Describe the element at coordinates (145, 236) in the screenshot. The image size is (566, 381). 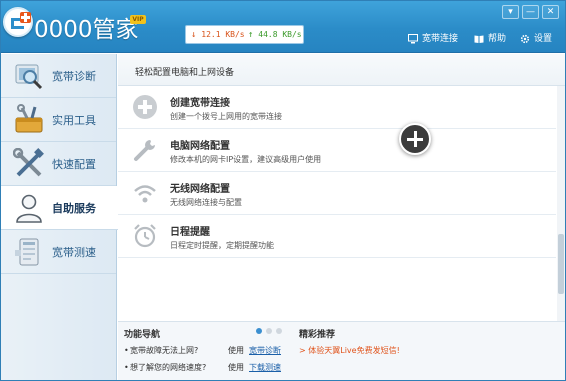
I see `alarm-clock-icon` at that location.